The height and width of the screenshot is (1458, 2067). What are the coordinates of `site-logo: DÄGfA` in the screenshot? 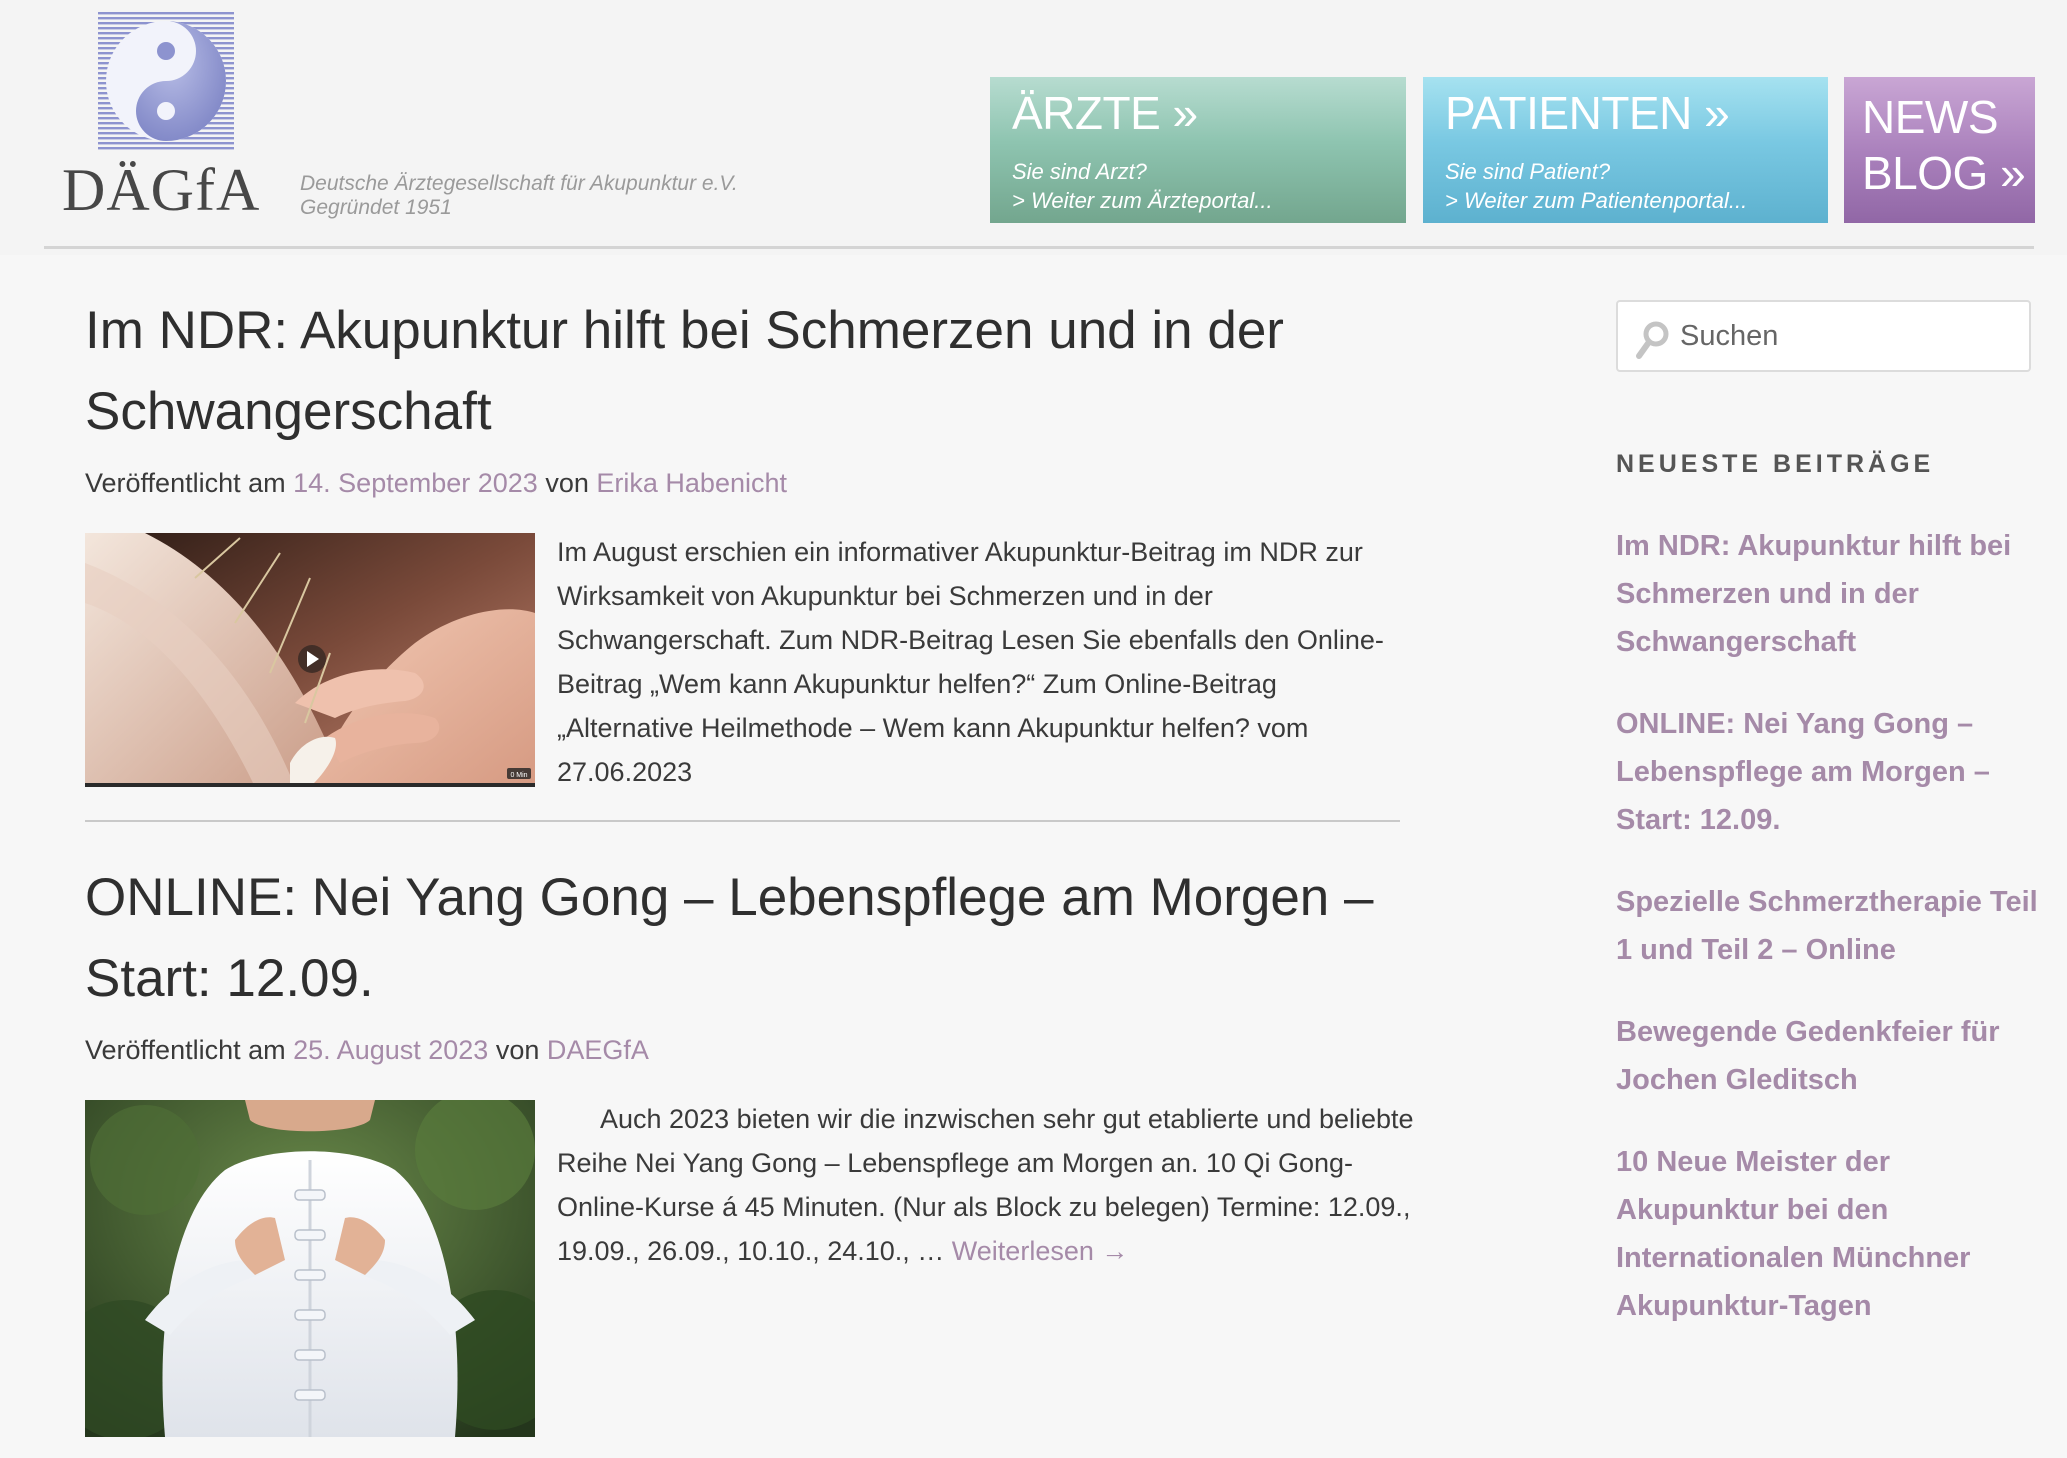 It's located at (169, 122).